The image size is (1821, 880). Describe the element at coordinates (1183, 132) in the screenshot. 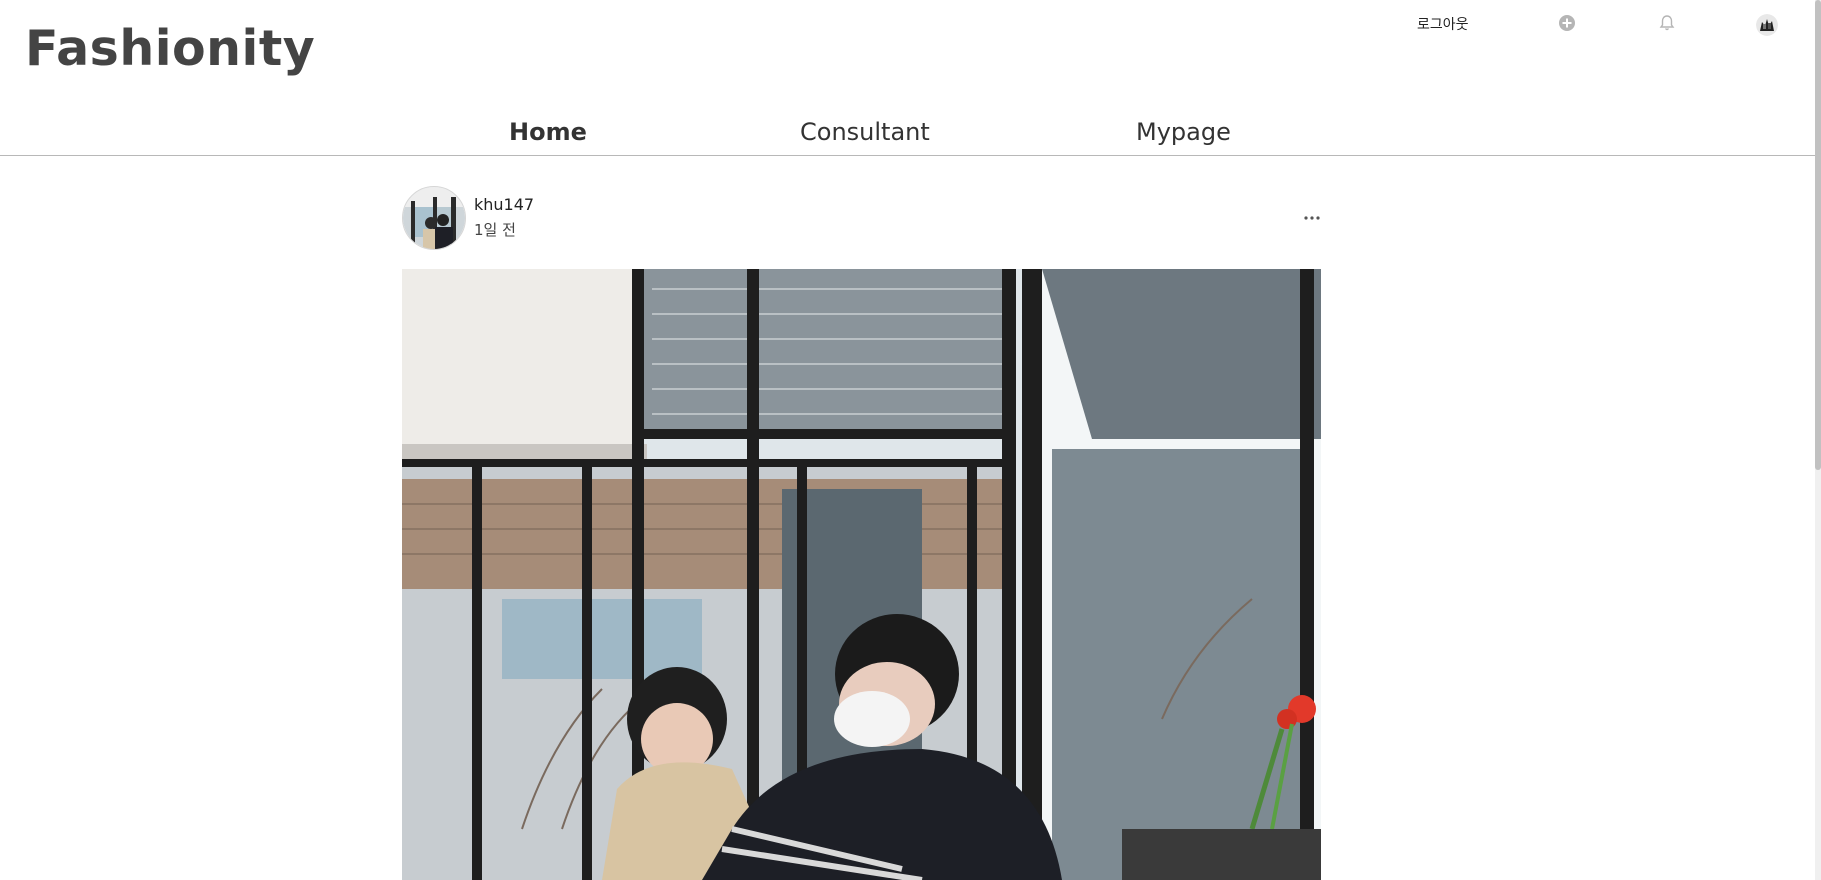

I see `nav-item-mypage: Mypage` at that location.